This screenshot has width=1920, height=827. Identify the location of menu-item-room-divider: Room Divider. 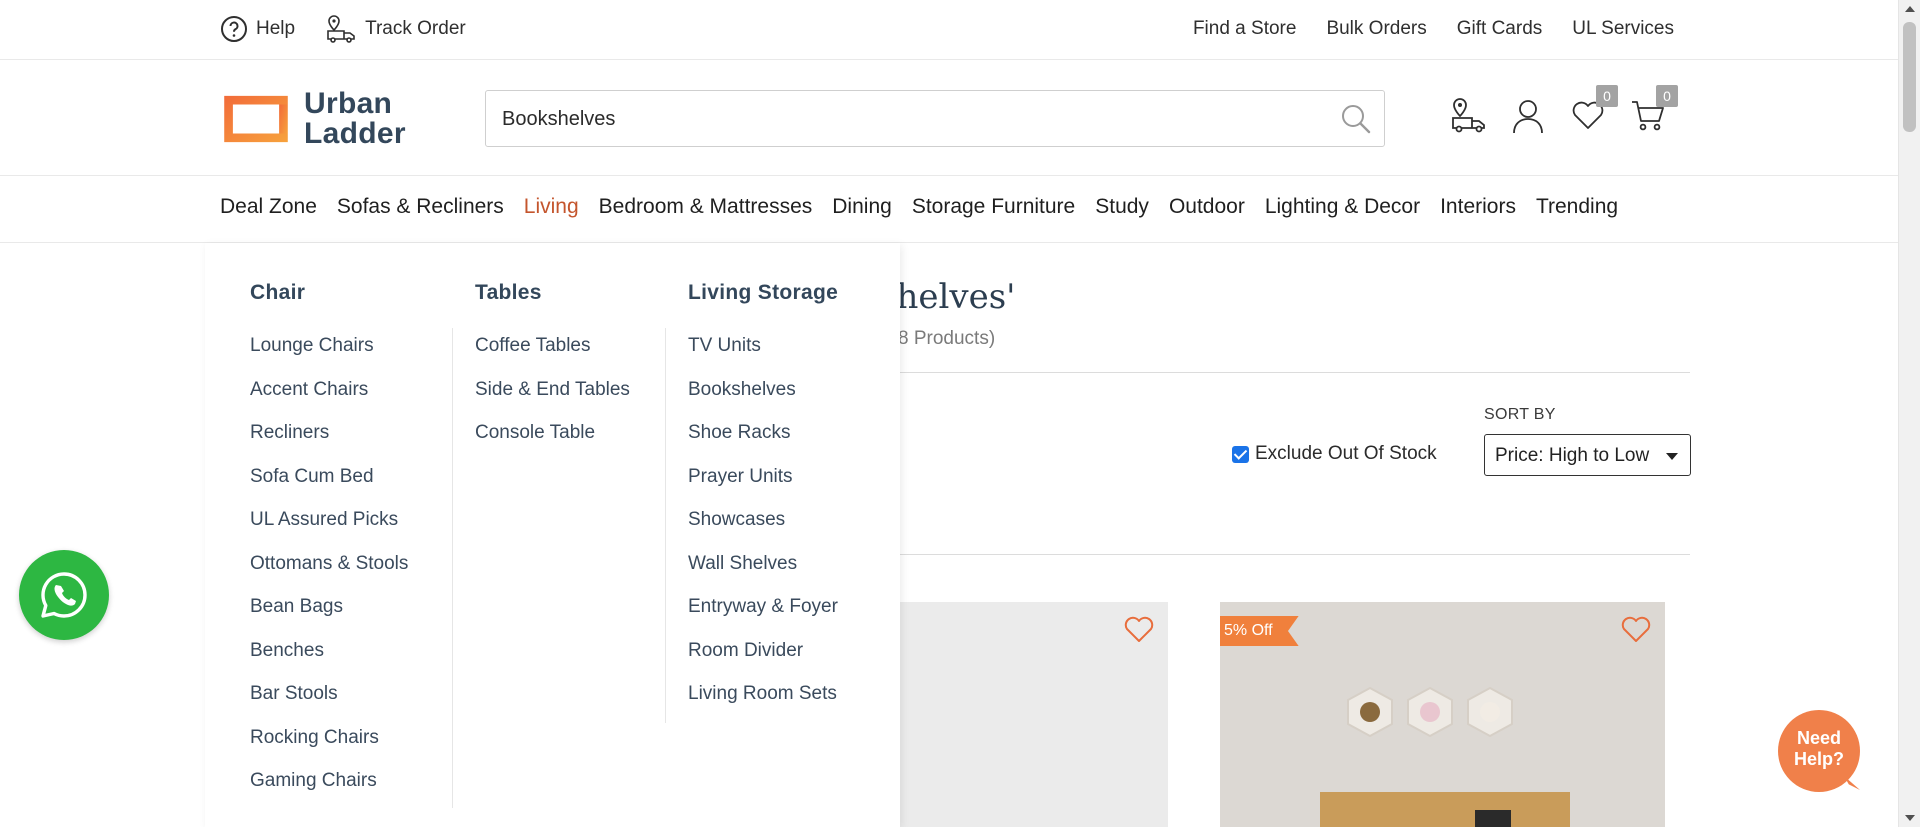
(763, 662).